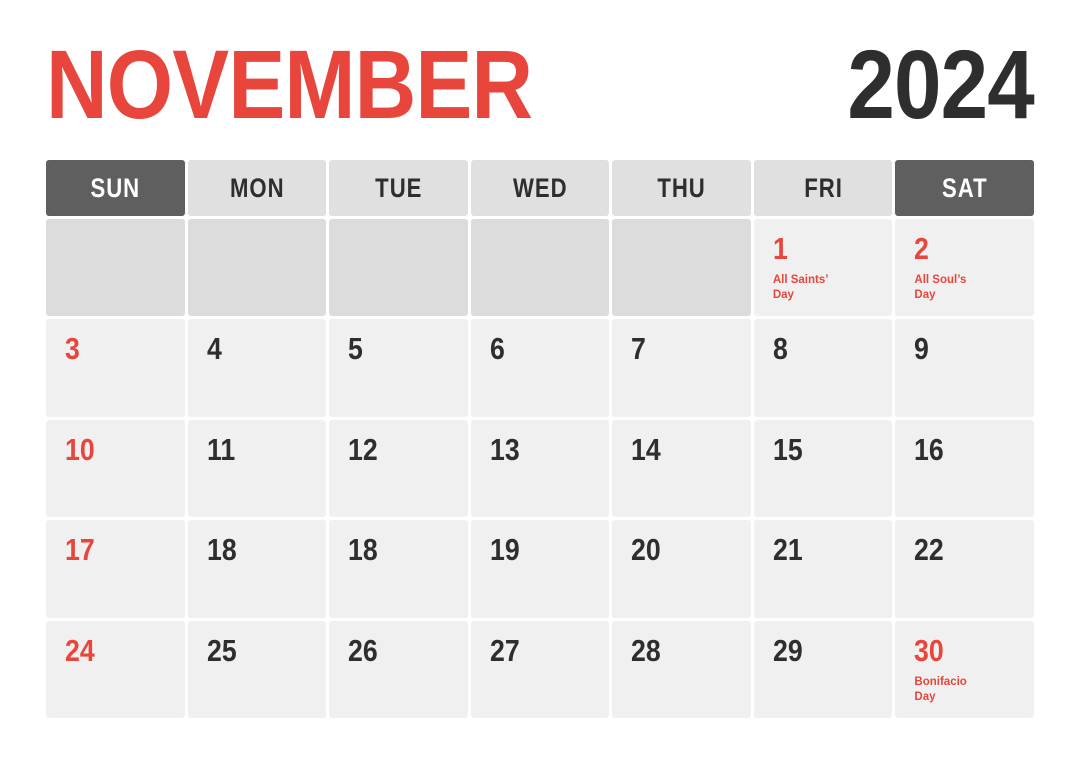 The width and height of the screenshot is (1080, 765). What do you see at coordinates (540, 468) in the screenshot?
I see `calendar-cell-day-13: 13` at bounding box center [540, 468].